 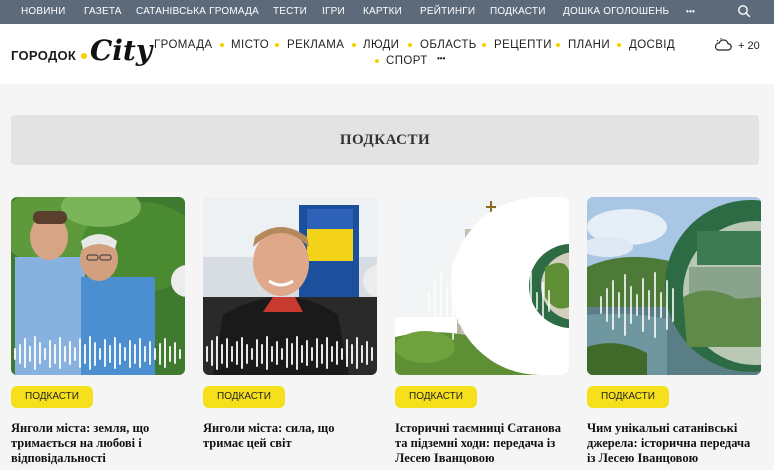 I want to click on temperature: + 20, so click(x=749, y=46).